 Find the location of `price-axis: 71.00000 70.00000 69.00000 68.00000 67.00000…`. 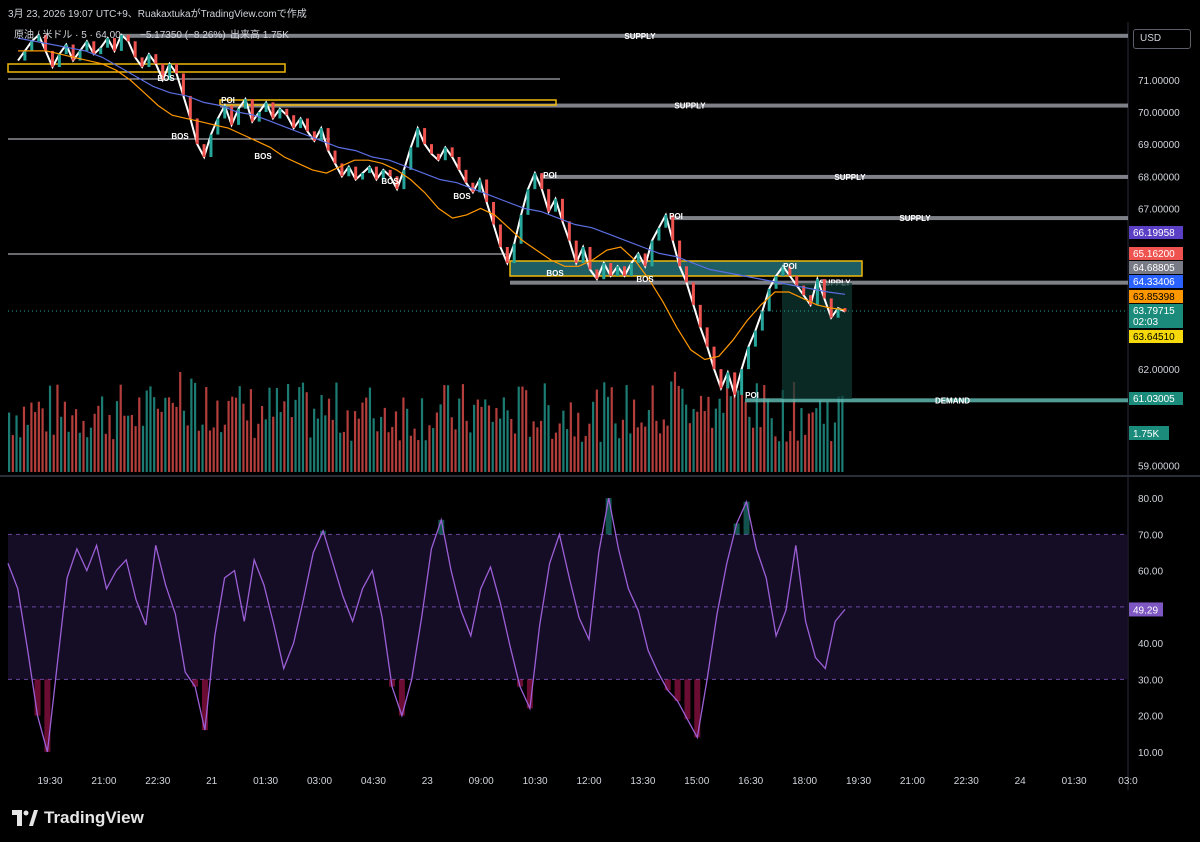

price-axis: 71.00000 70.00000 69.00000 68.00000 67.00000… is located at coordinates (1159, 417).